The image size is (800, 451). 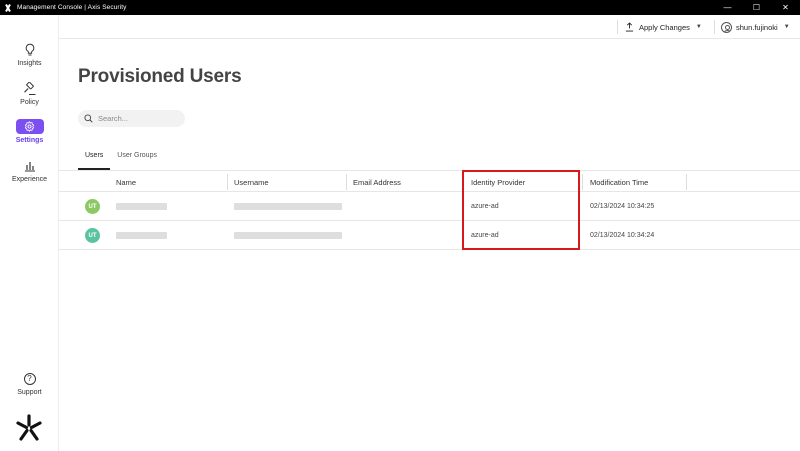 I want to click on sidebar-item-policy: Policy, so click(x=29, y=93).